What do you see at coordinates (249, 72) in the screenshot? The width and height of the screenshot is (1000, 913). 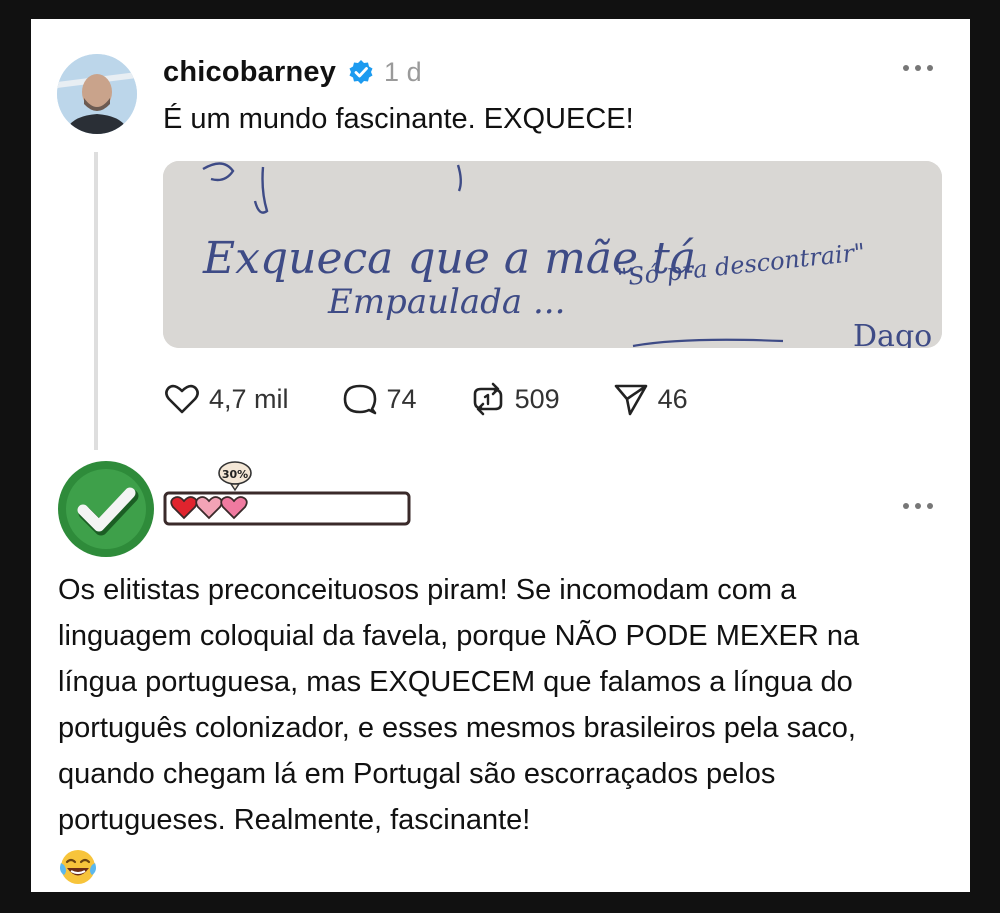 I see `username: chicobarney` at bounding box center [249, 72].